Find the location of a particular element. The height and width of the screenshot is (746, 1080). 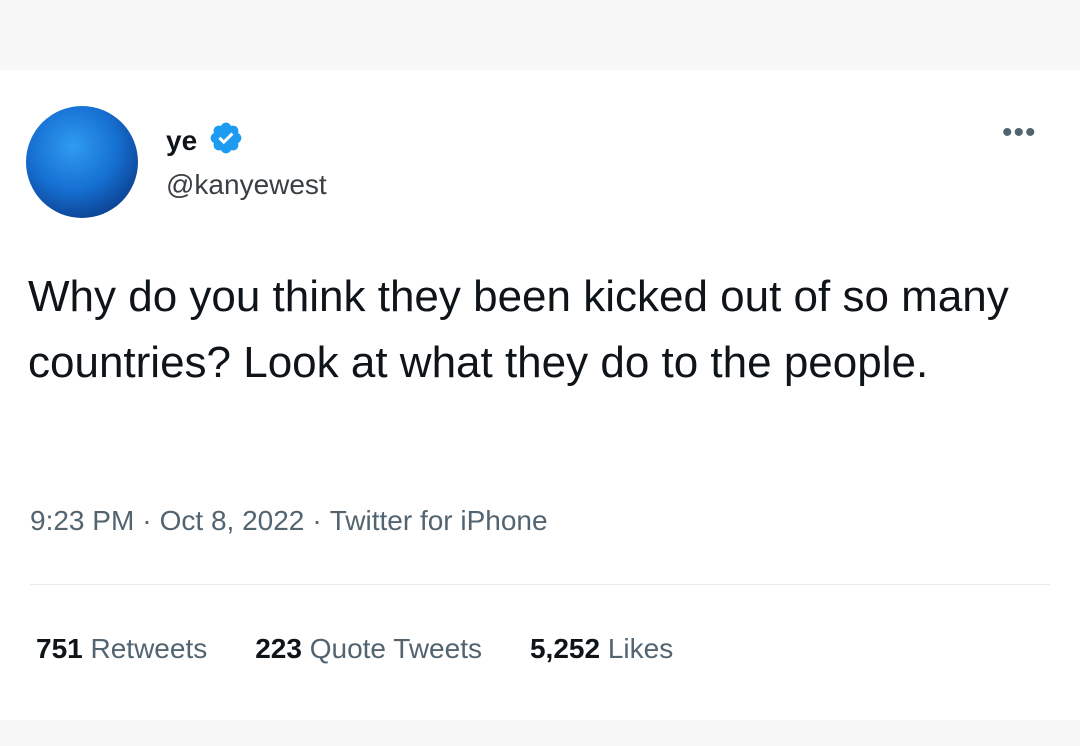

display-name: ye is located at coordinates (181, 141).